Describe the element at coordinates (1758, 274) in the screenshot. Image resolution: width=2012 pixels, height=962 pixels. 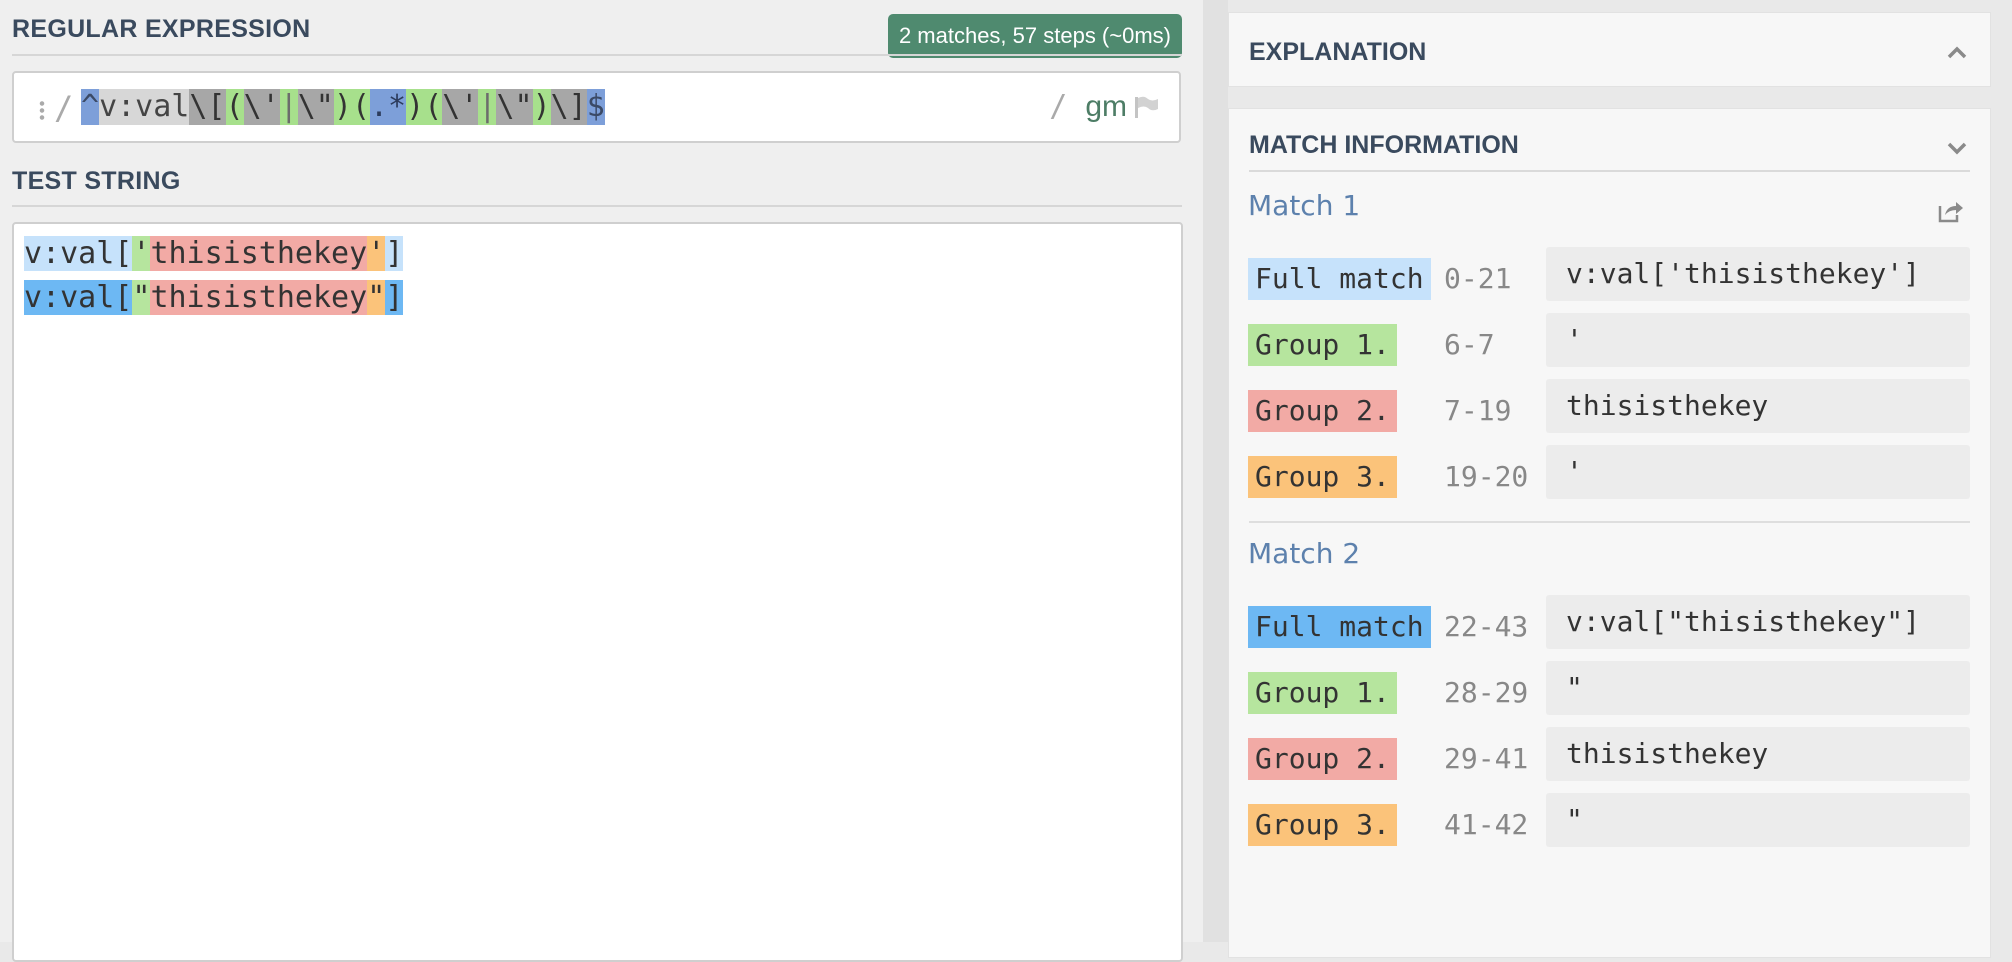
I see `match-value: v:val['thisisthekey']` at that location.